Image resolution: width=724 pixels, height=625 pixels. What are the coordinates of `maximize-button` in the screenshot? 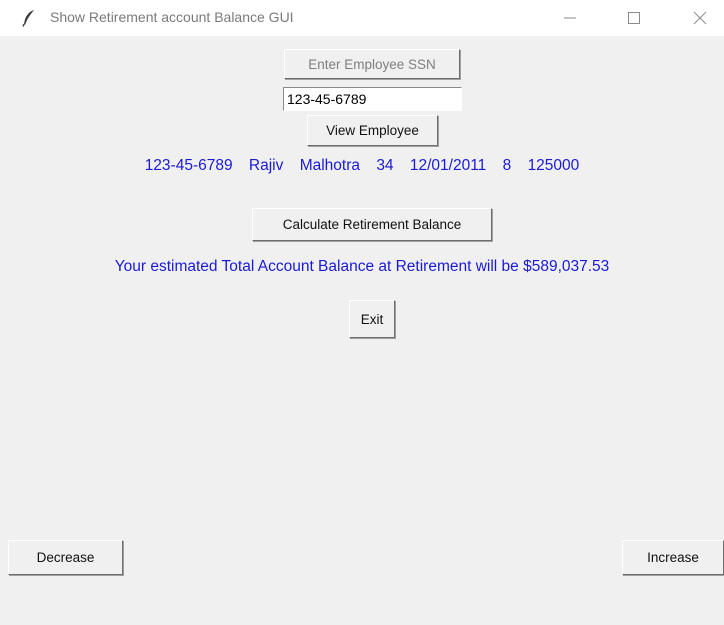 It's located at (634, 18).